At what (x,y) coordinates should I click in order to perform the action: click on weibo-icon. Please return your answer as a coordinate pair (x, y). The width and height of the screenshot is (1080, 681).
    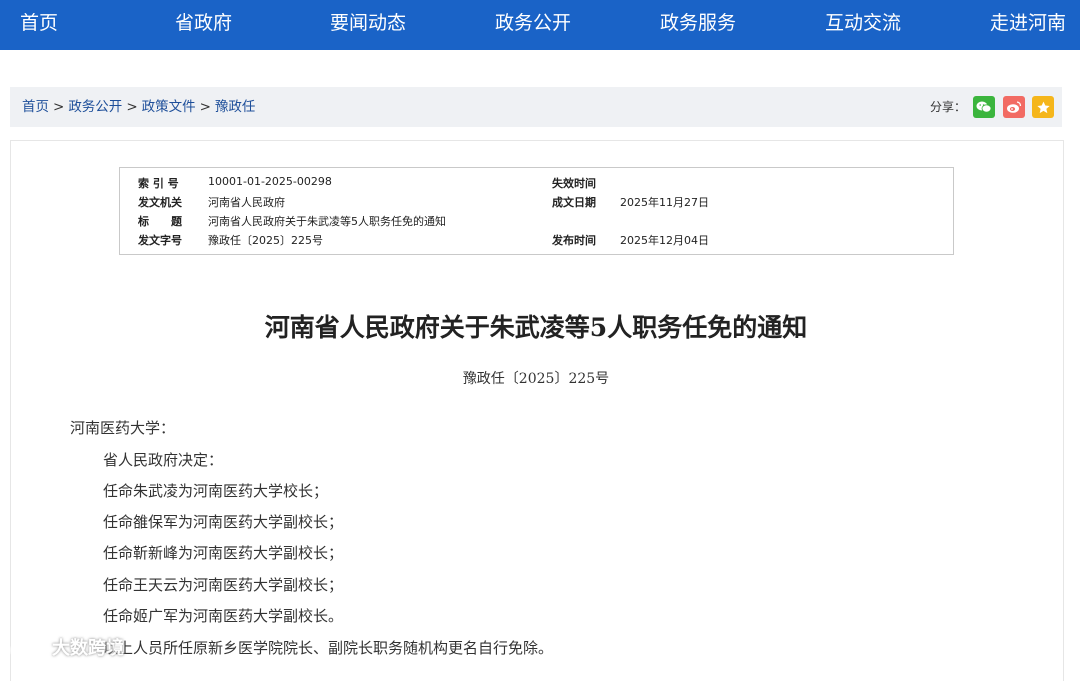
    Looking at the image, I should click on (1014, 107).